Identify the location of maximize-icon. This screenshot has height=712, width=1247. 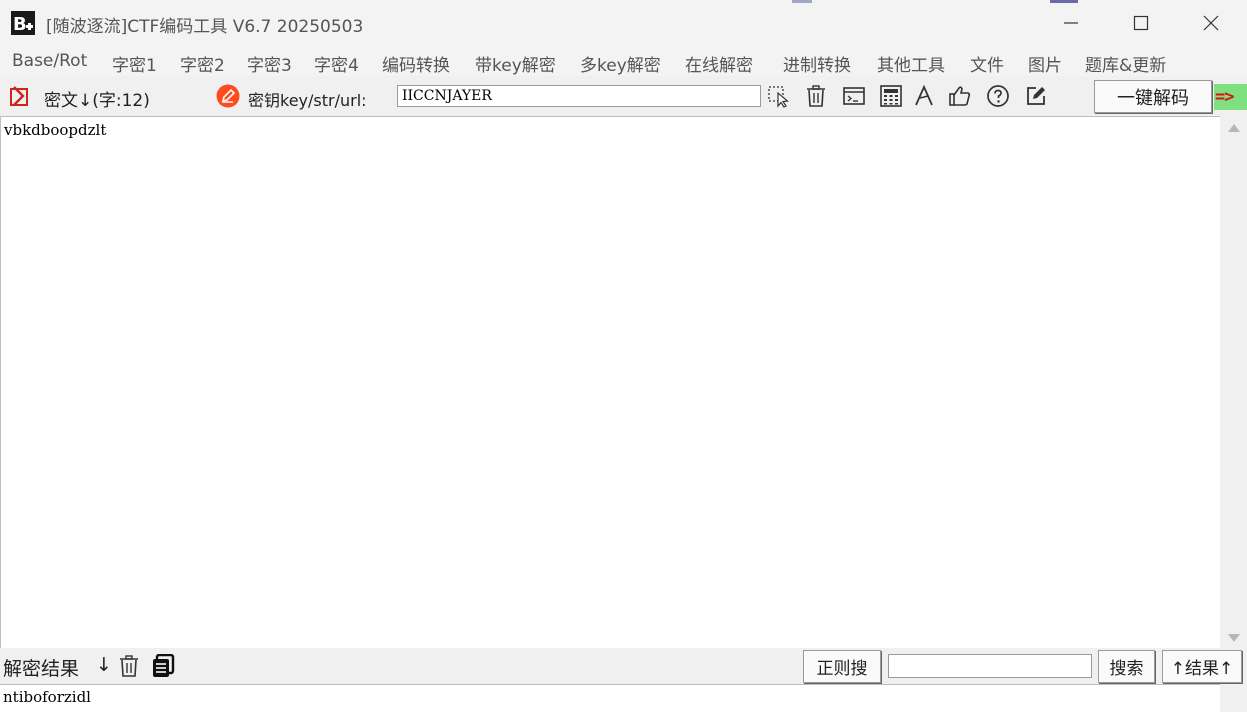
(1141, 23).